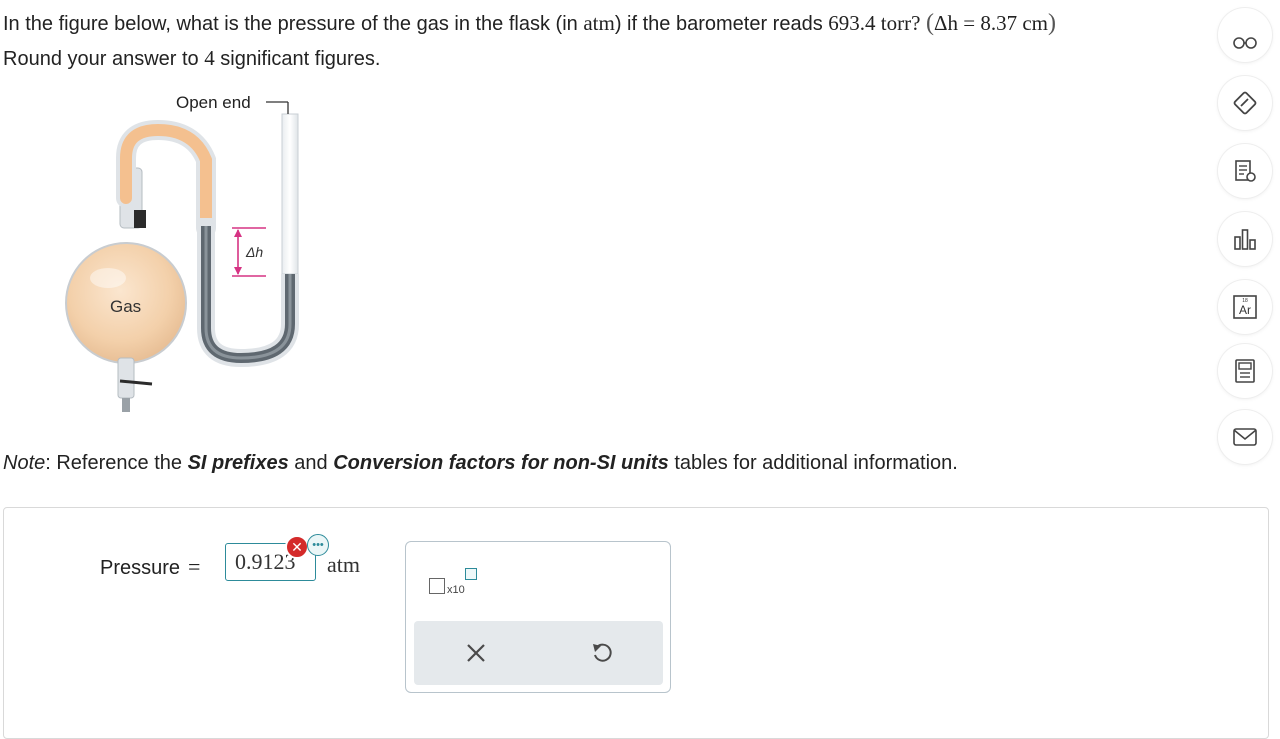 The height and width of the screenshot is (739, 1280). I want to click on mail-button, so click(1245, 437).